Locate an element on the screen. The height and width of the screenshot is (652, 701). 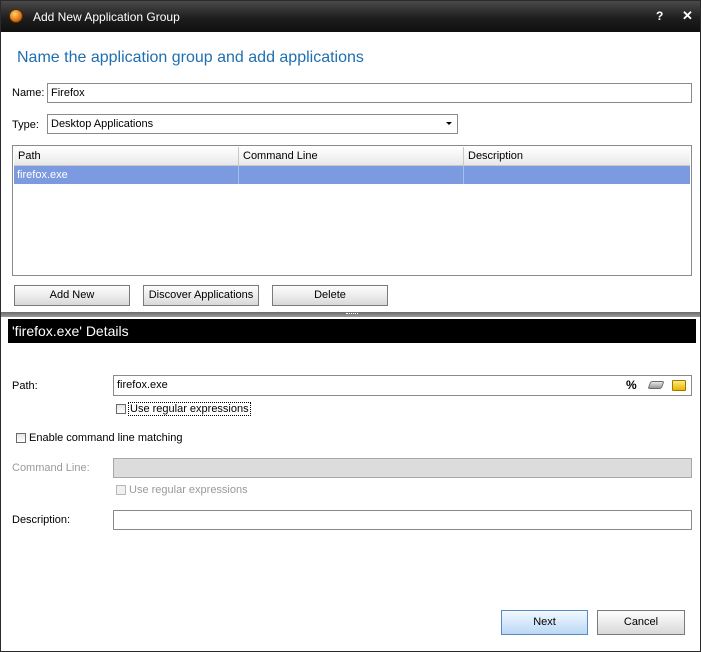
cell-command-line is located at coordinates (351, 175).